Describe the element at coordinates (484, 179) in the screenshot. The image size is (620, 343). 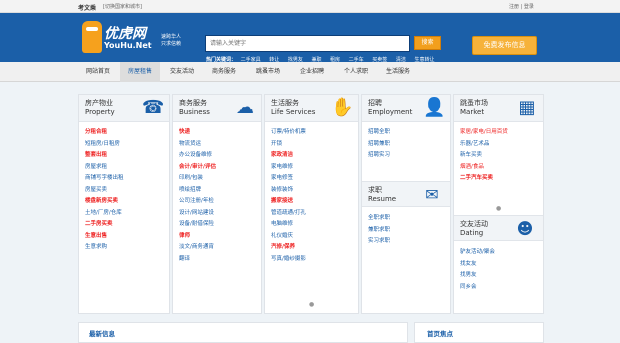
I see `list-item: 二手汽车买卖` at that location.